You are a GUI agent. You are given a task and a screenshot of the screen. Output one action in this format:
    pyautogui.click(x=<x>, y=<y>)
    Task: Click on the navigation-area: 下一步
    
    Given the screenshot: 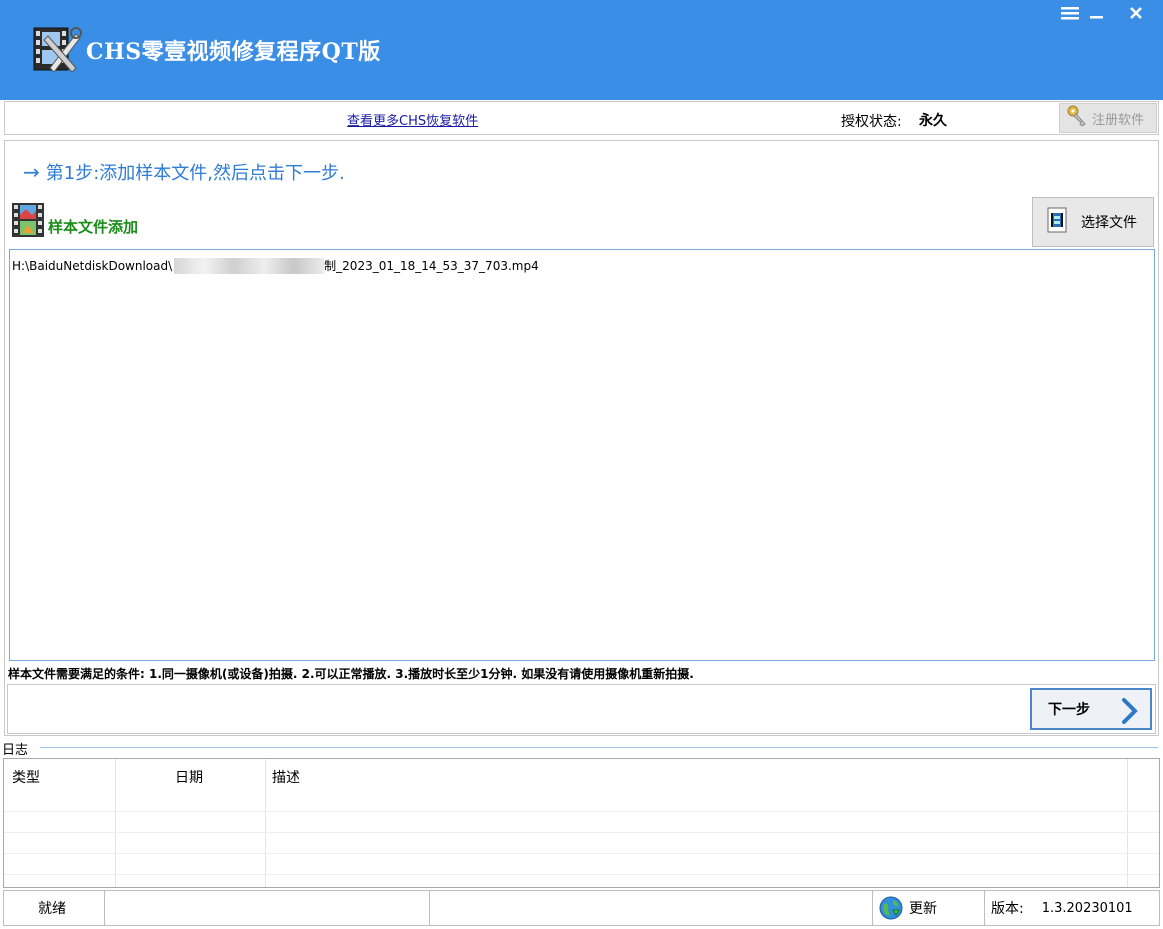 What is the action you would take?
    pyautogui.click(x=581, y=709)
    